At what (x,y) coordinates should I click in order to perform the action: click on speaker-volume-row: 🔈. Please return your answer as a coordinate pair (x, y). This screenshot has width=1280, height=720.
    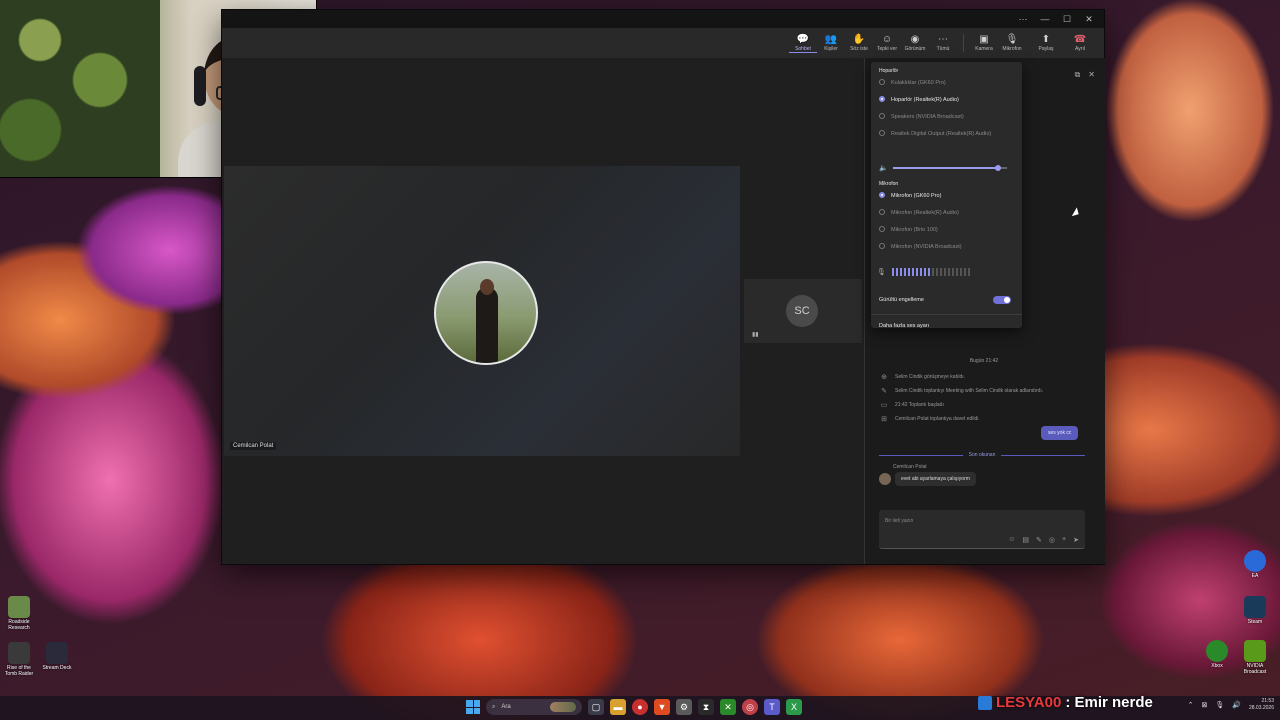
    Looking at the image, I should click on (943, 168).